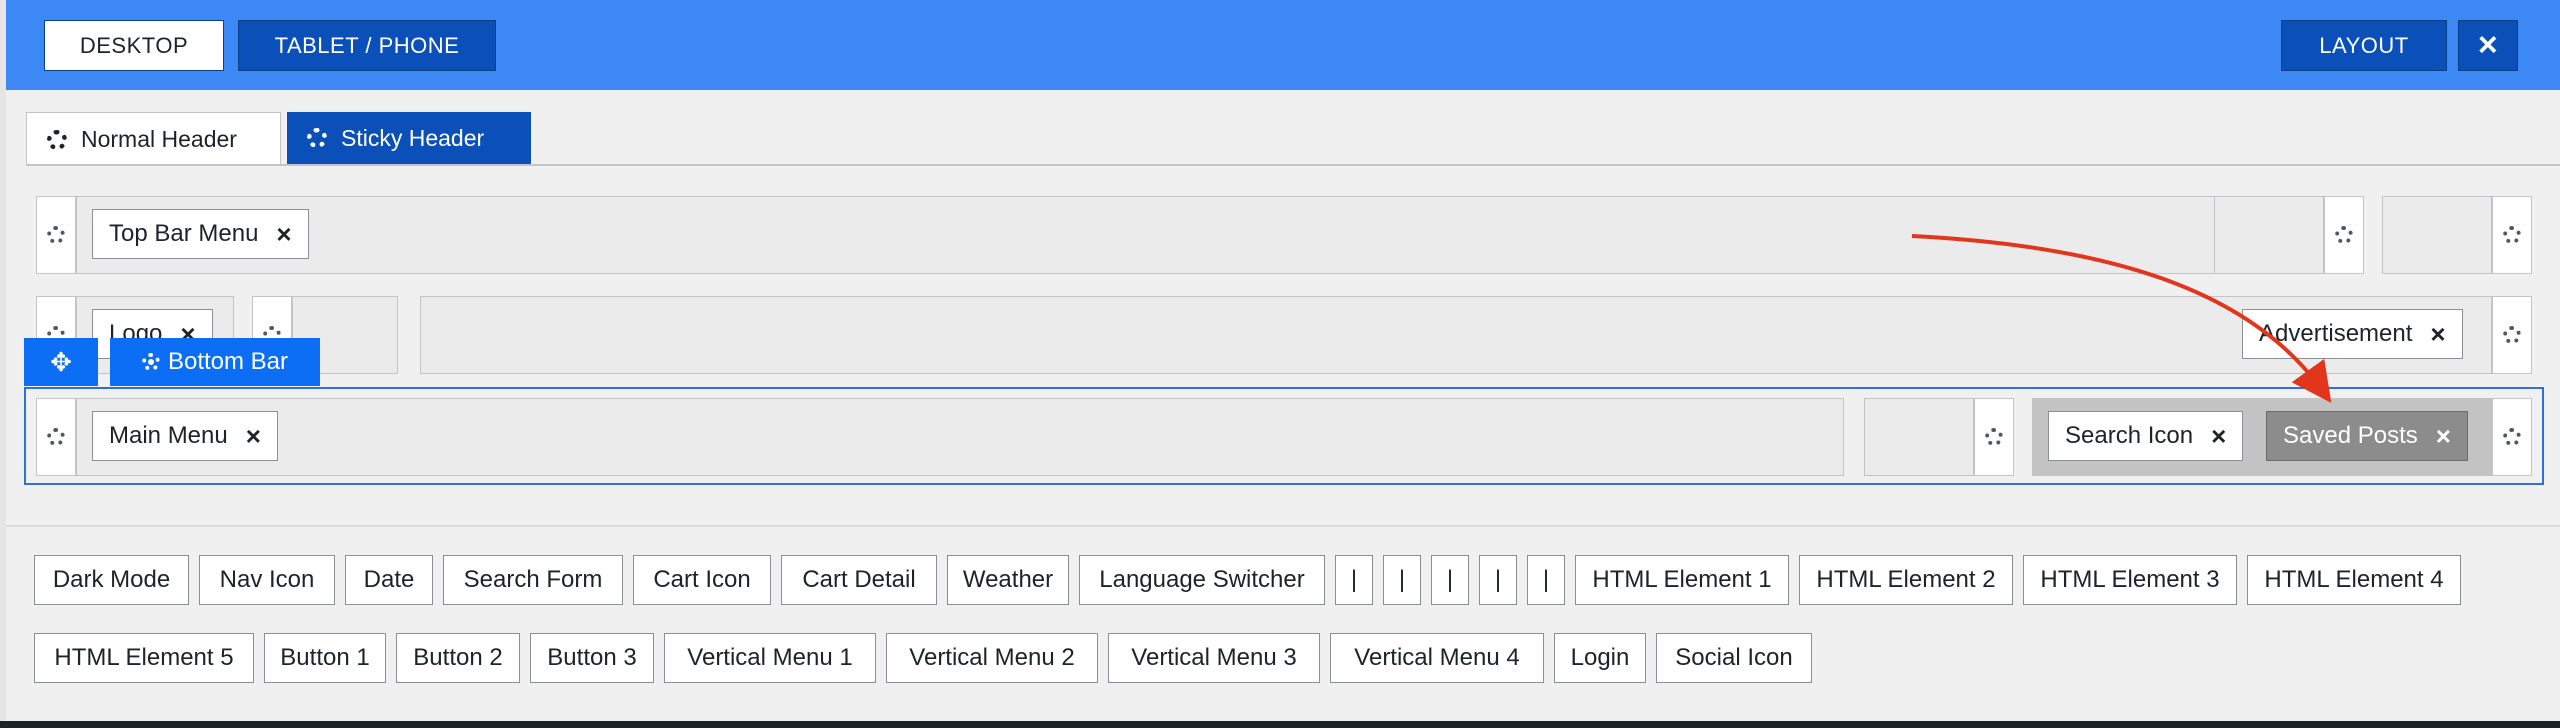 Image resolution: width=2560 pixels, height=728 pixels. I want to click on element-pool-item: Language Switcher, so click(1202, 580).